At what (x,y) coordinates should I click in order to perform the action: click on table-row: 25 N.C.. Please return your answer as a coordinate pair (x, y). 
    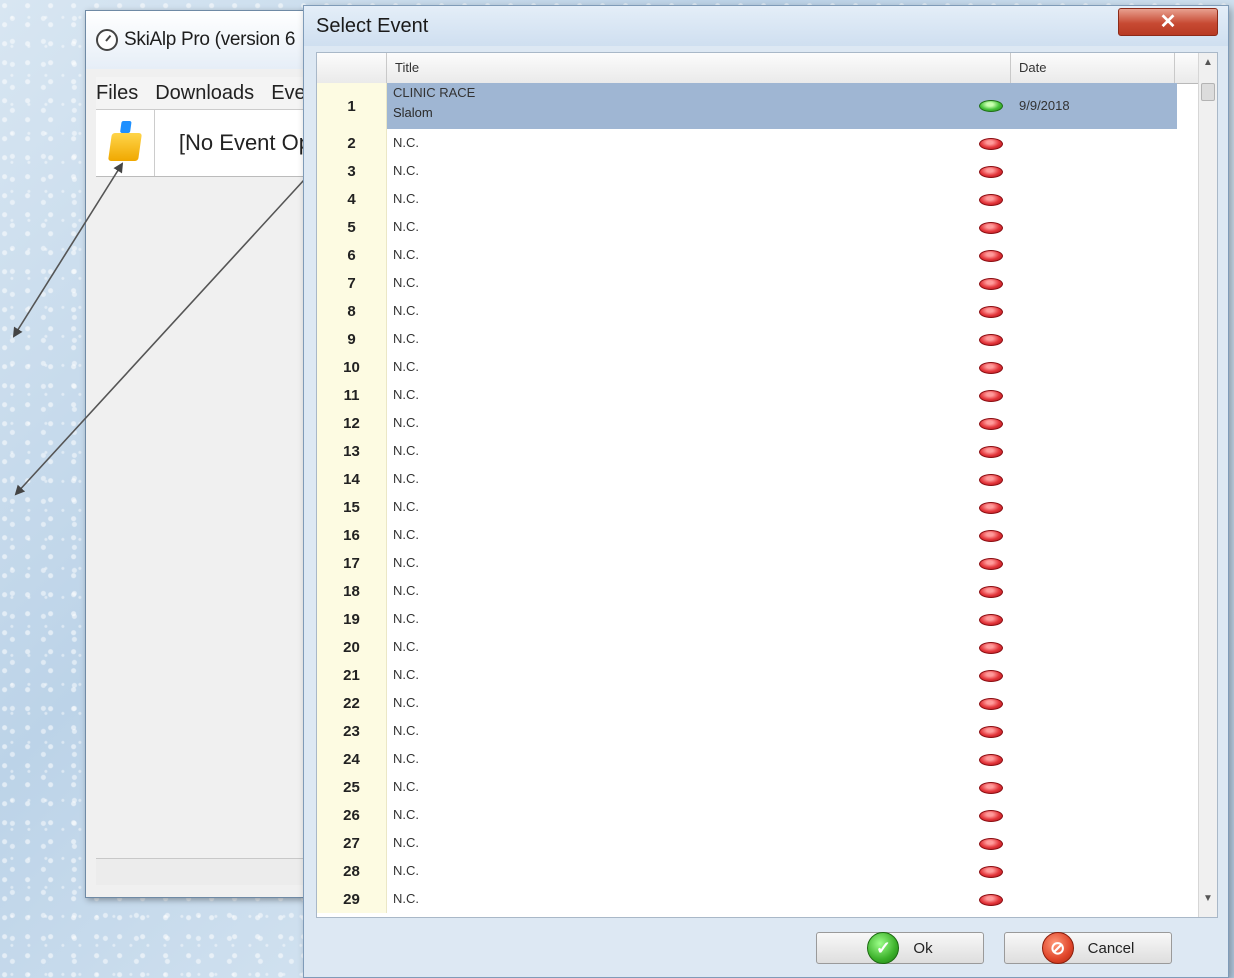
    Looking at the image, I should click on (747, 787).